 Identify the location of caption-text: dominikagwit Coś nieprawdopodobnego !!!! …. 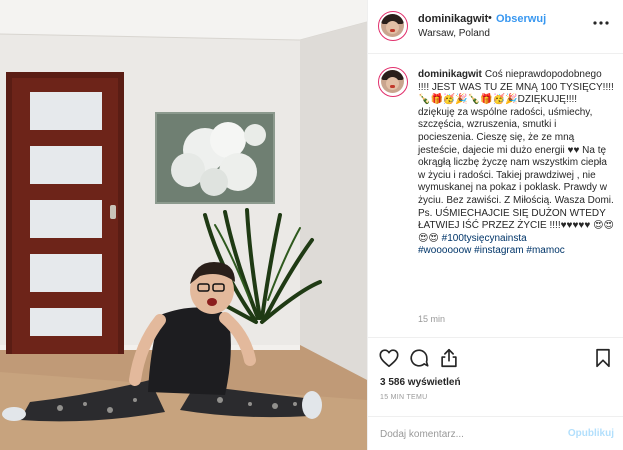
(516, 163).